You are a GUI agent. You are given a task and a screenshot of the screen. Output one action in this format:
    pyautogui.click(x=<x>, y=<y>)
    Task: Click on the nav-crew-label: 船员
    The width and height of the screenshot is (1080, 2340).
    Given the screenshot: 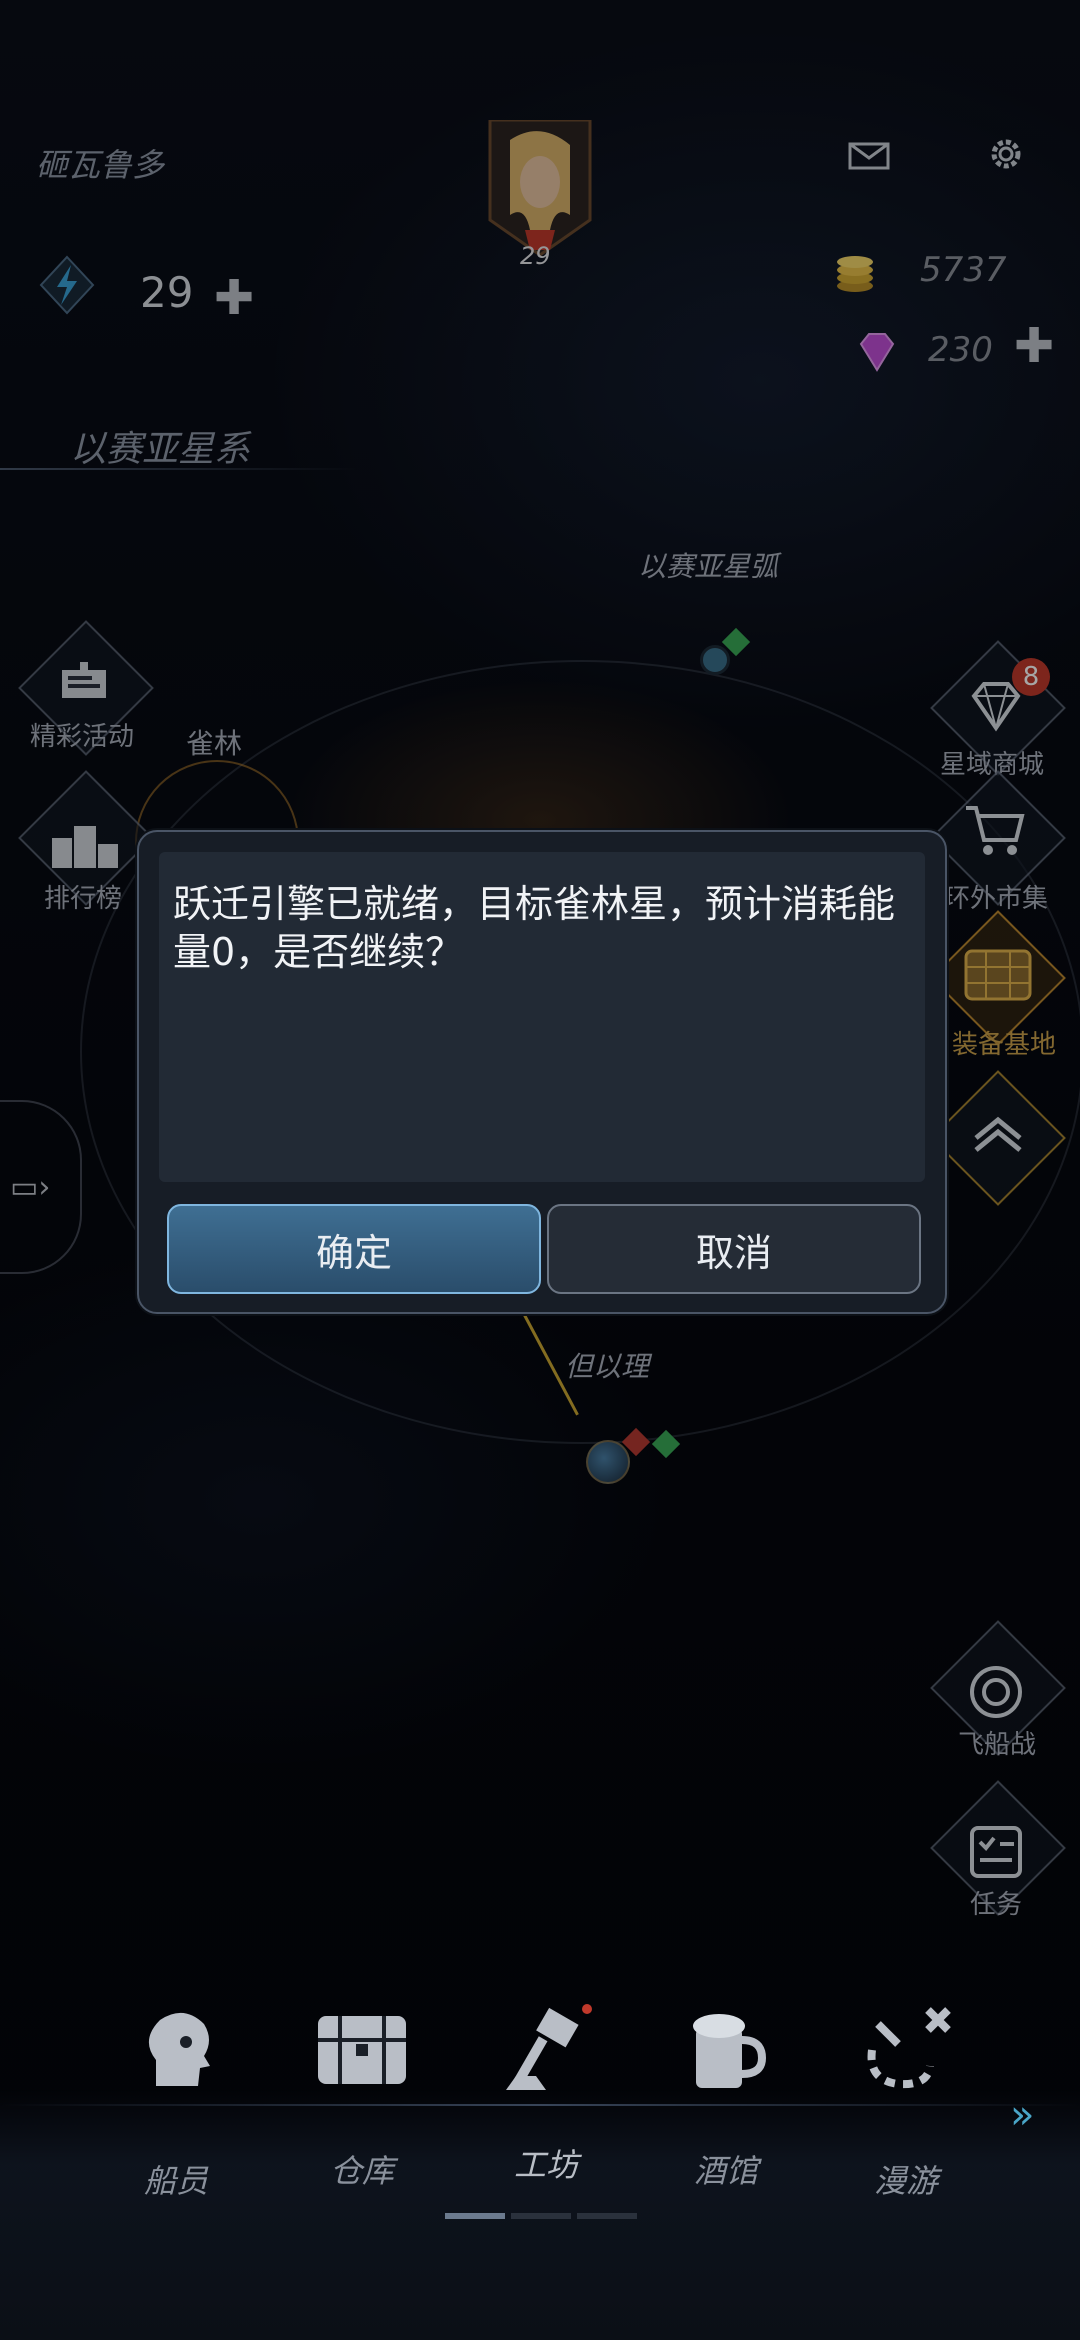 What is the action you would take?
    pyautogui.click(x=176, y=2179)
    